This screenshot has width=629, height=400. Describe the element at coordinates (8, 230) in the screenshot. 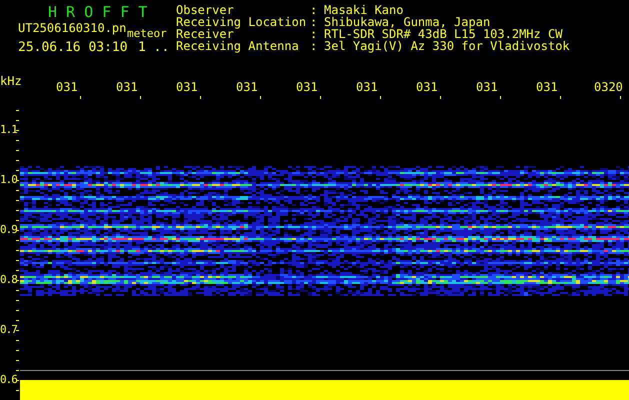

I see `axis-label: 0.9` at that location.